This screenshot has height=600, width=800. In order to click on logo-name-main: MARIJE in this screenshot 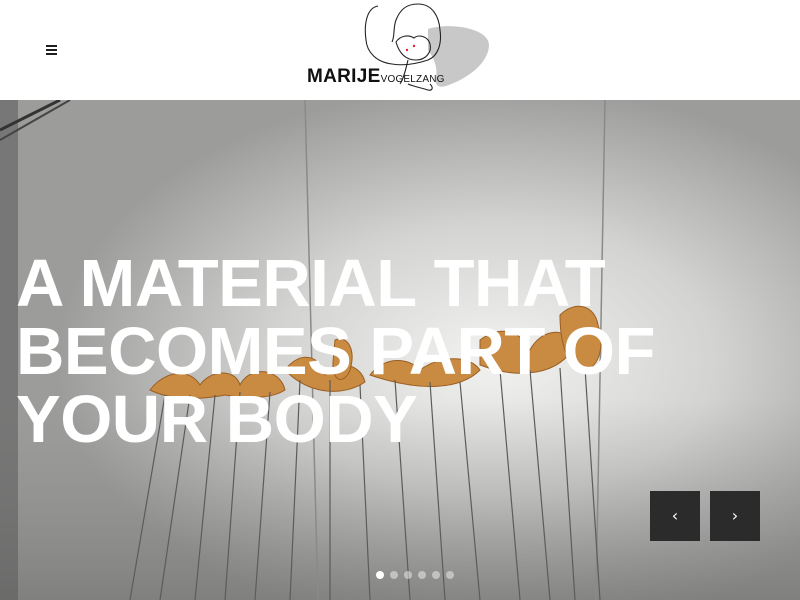, I will do `click(344, 76)`.